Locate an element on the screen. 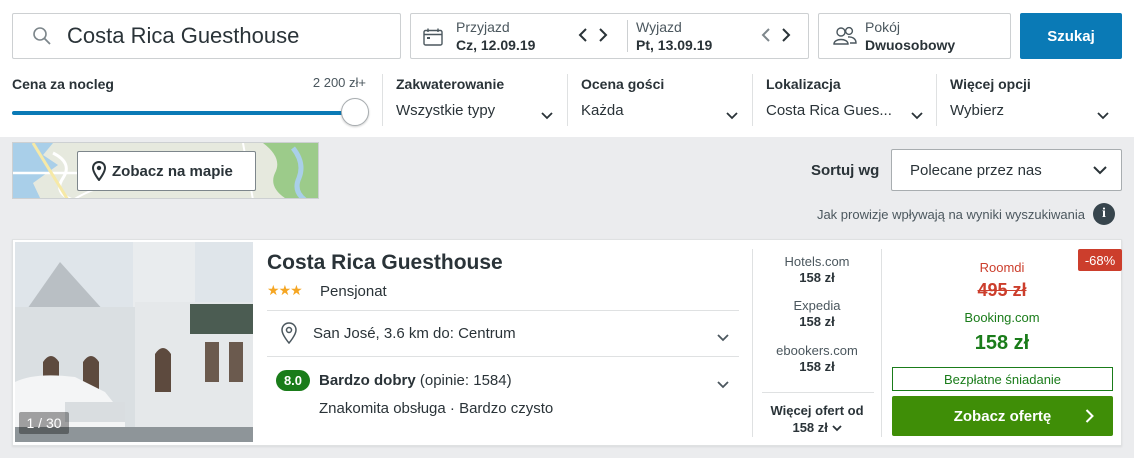 The width and height of the screenshot is (1134, 458). checkin-label: Przyjazd is located at coordinates (483, 27).